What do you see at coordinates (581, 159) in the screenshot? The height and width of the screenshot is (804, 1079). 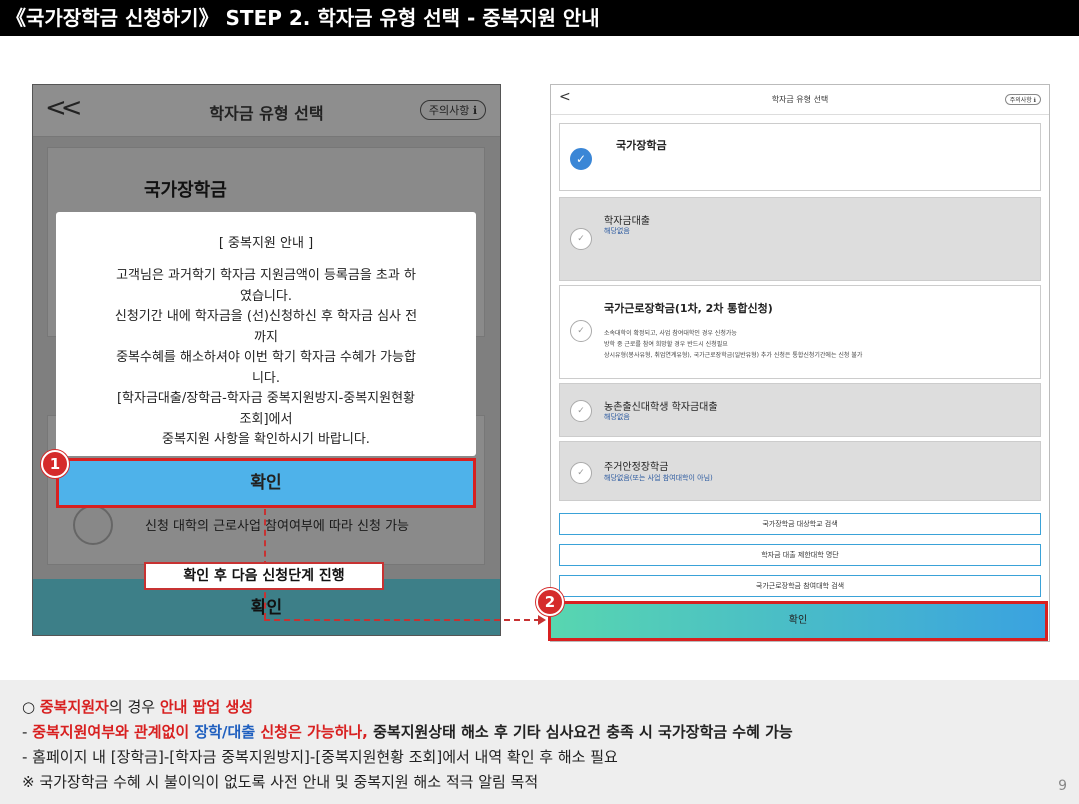 I see `checked-icon: ✓` at bounding box center [581, 159].